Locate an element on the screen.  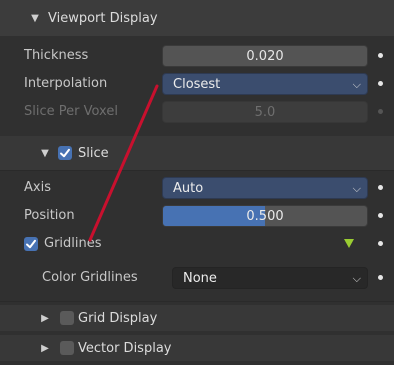
axis-value: Auto is located at coordinates (188, 188).